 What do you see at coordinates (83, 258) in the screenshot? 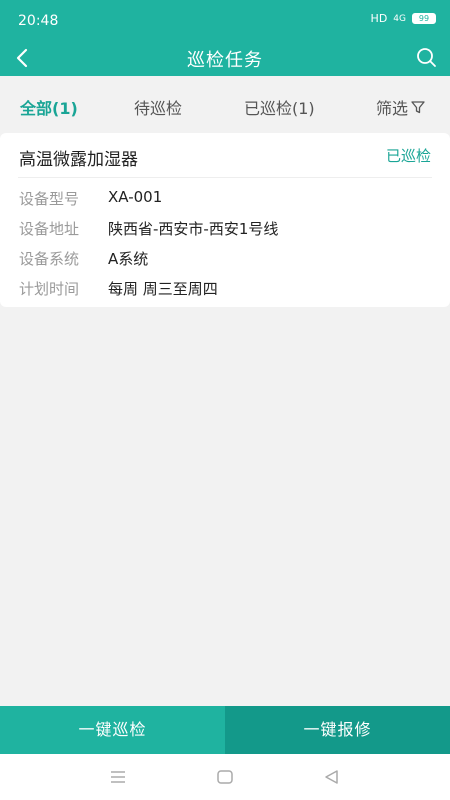
I see `field-system: 设备系统 A系统` at bounding box center [83, 258].